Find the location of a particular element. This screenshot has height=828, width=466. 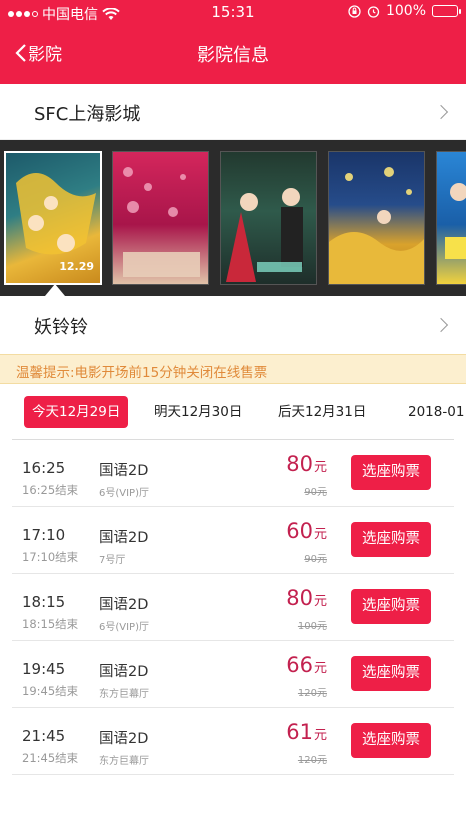

tab-today: 今天12月29日 is located at coordinates (76, 412).